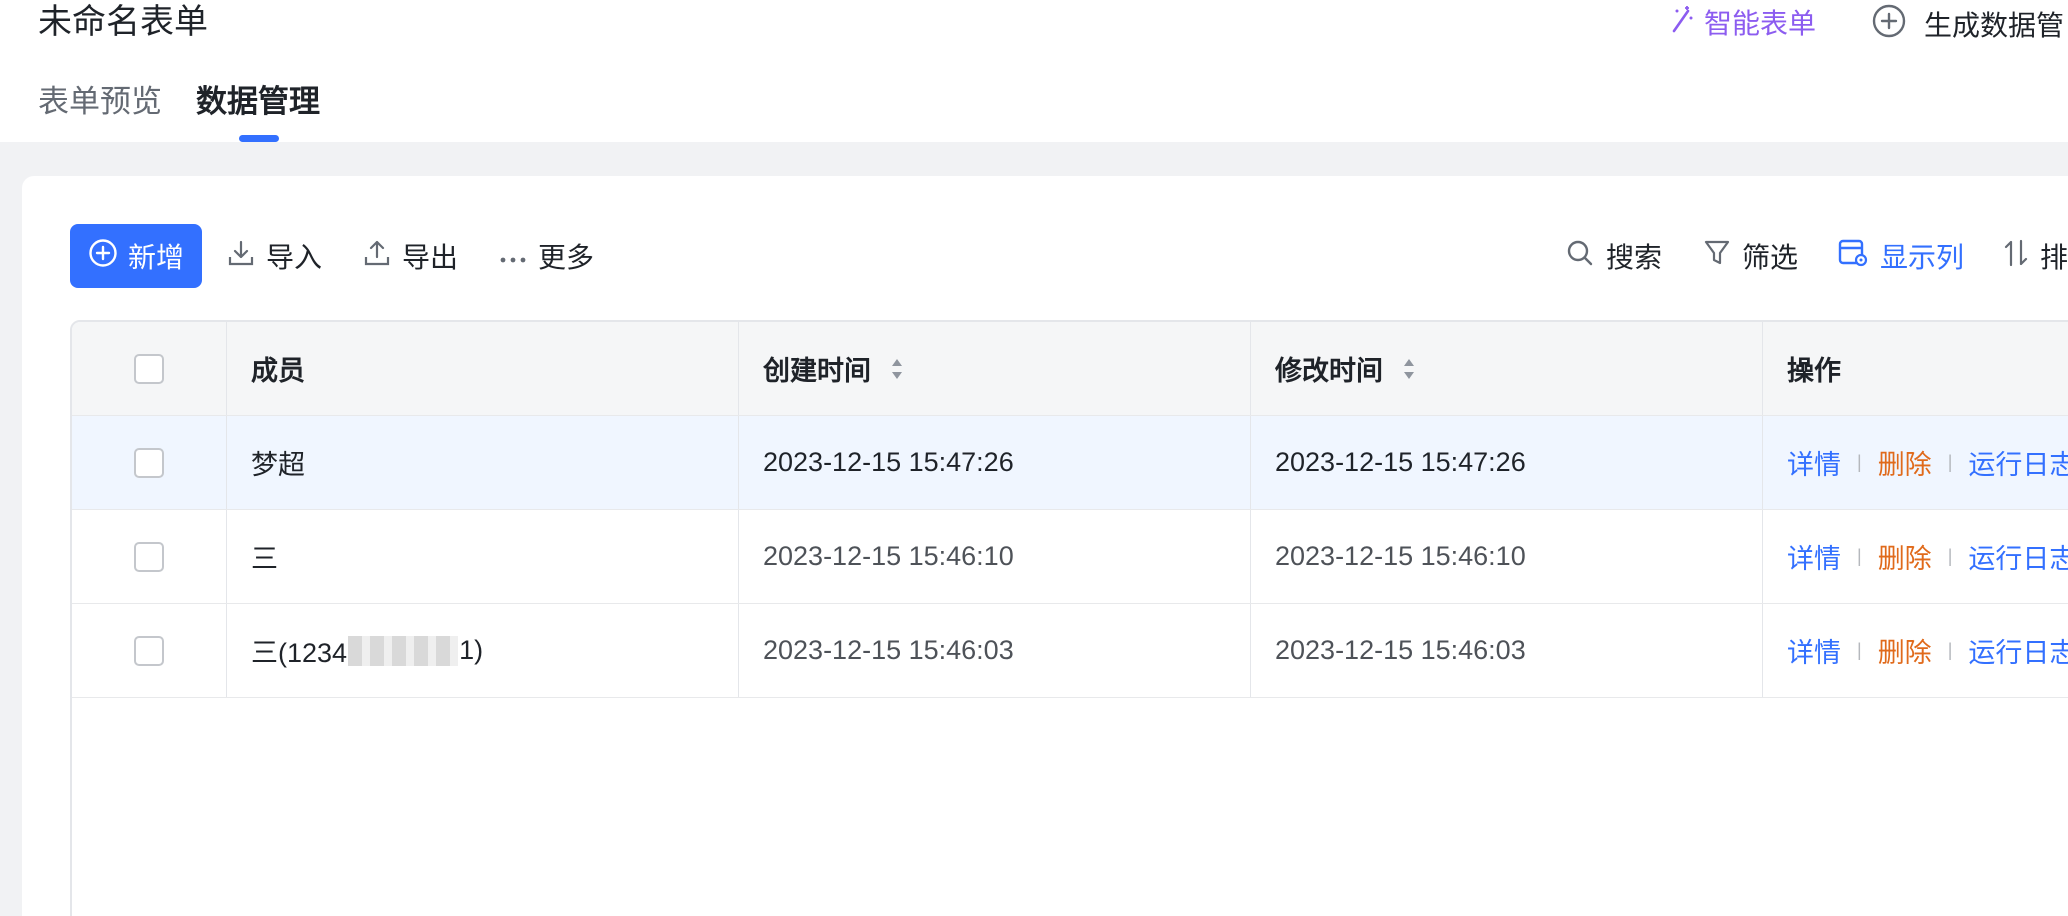 This screenshot has width=2068, height=916. I want to click on table-settings-icon, so click(1853, 256).